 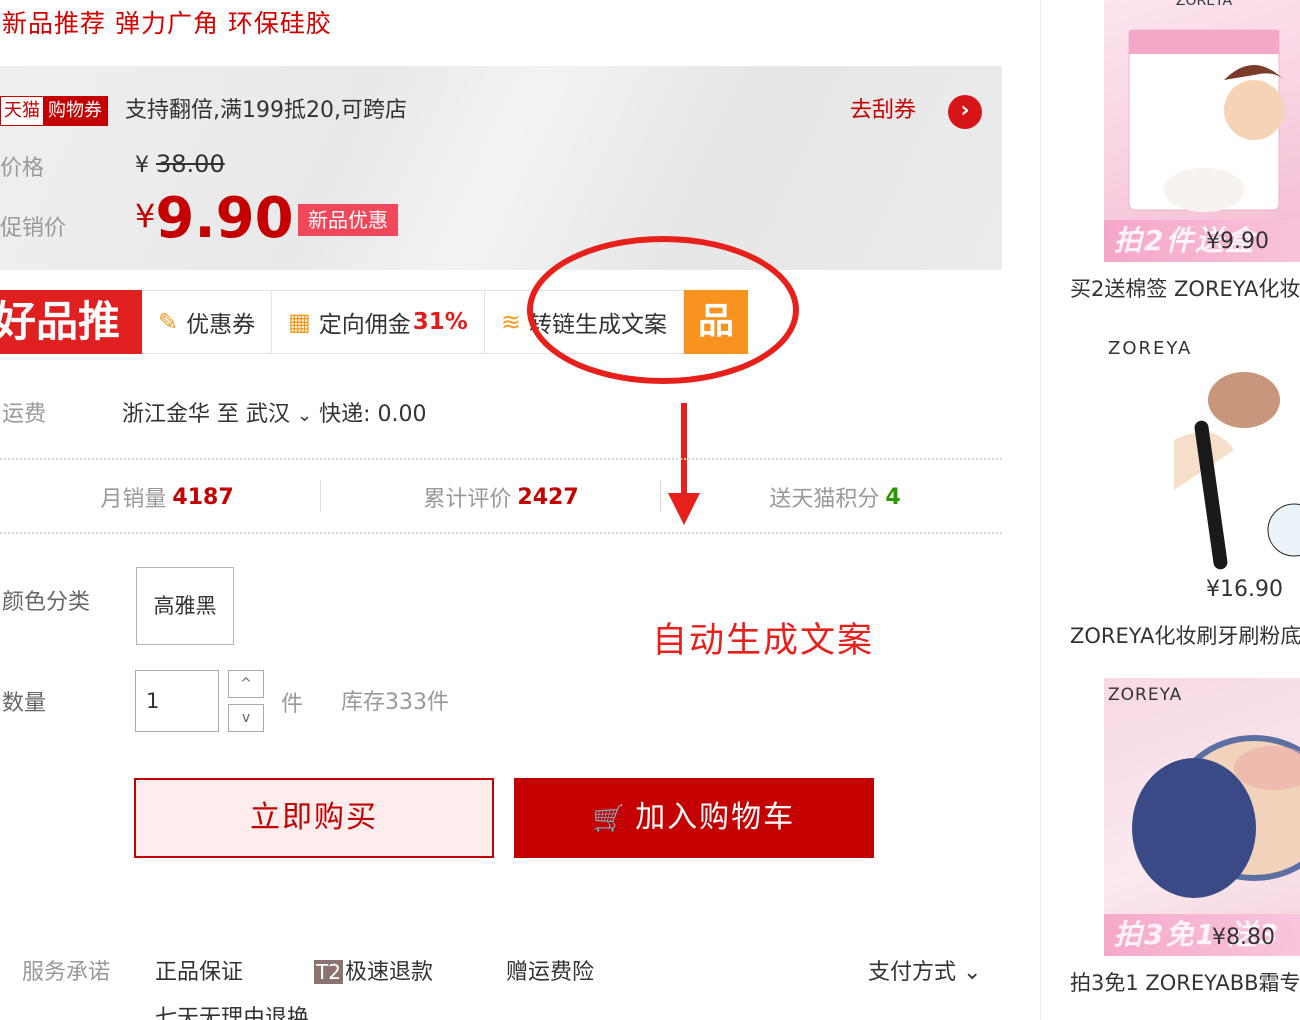 What do you see at coordinates (1185, 240) in the screenshot?
I see `promo-band-text: 拍2件送盒` at bounding box center [1185, 240].